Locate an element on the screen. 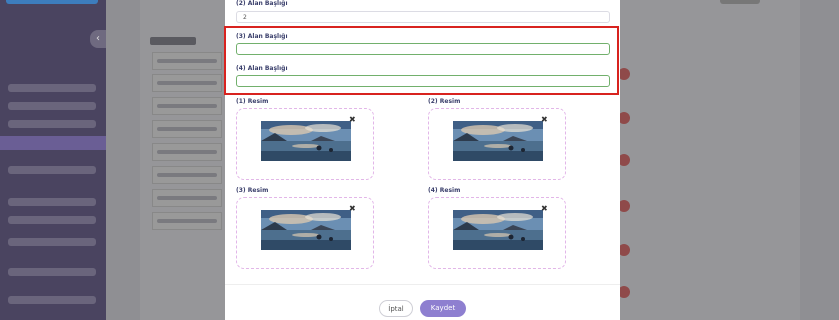 This screenshot has height=320, width=839. save-button: Kaydet is located at coordinates (443, 308).